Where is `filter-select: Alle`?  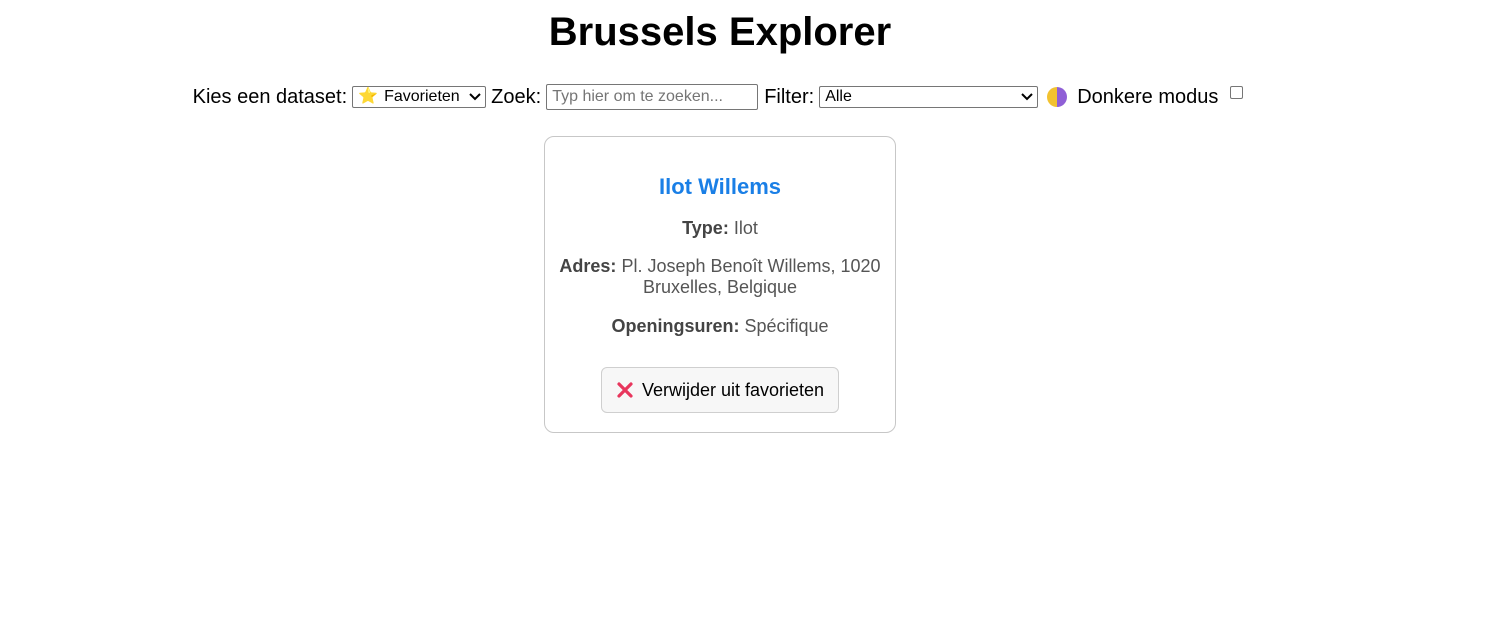 filter-select: Alle is located at coordinates (929, 97).